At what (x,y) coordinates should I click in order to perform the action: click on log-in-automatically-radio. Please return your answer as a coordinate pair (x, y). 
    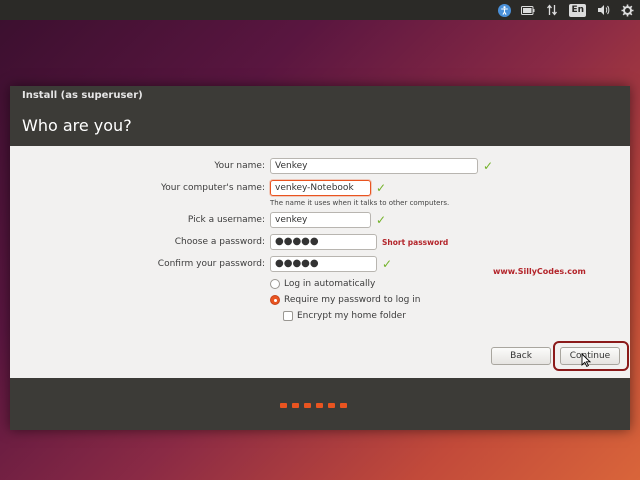
    Looking at the image, I should click on (275, 284).